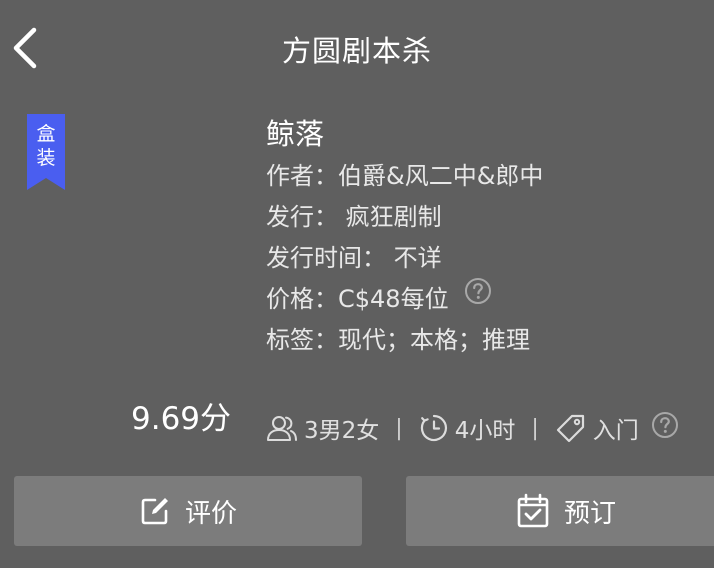  I want to click on review-button: 评价, so click(188, 511).